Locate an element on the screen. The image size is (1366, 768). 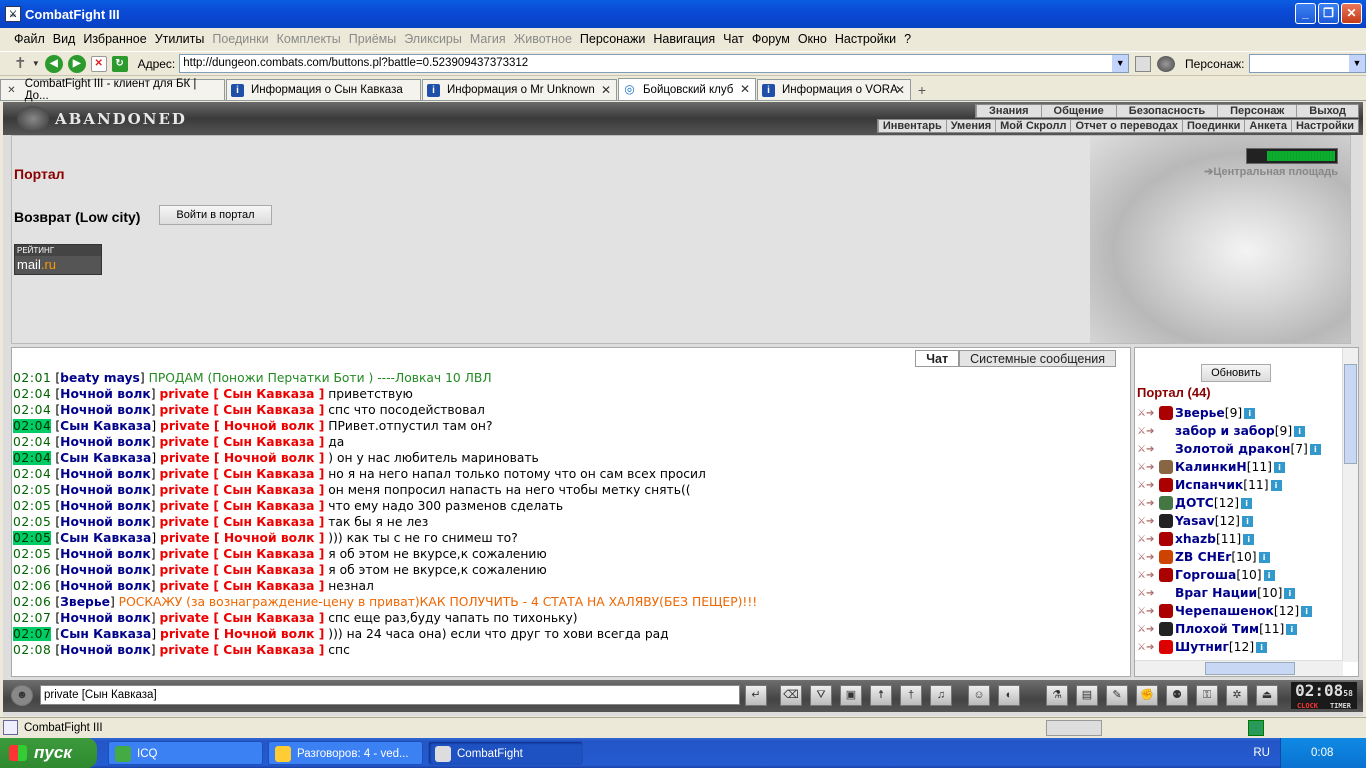
user-name: Шутниг is located at coordinates (1202, 647).